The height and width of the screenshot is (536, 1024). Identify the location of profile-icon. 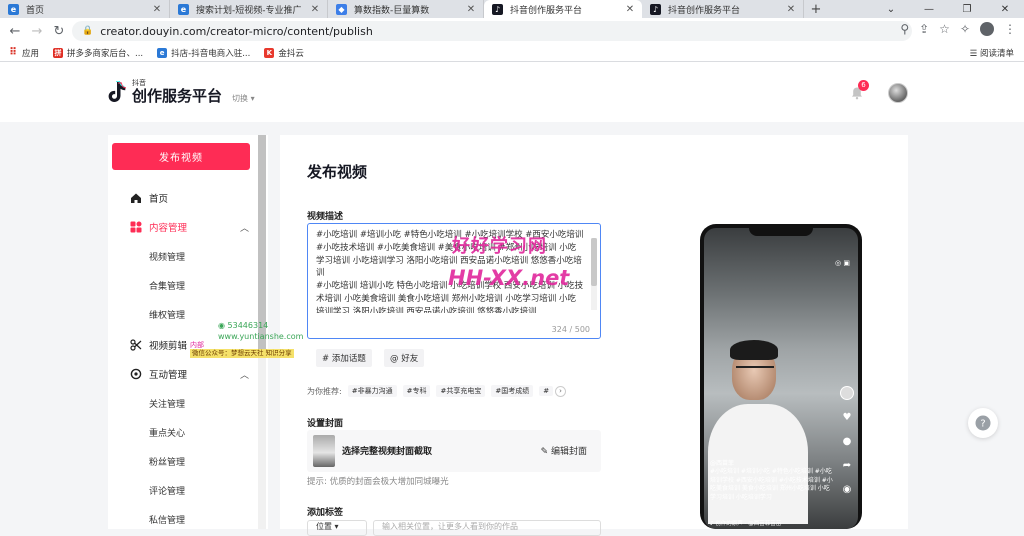
(987, 29).